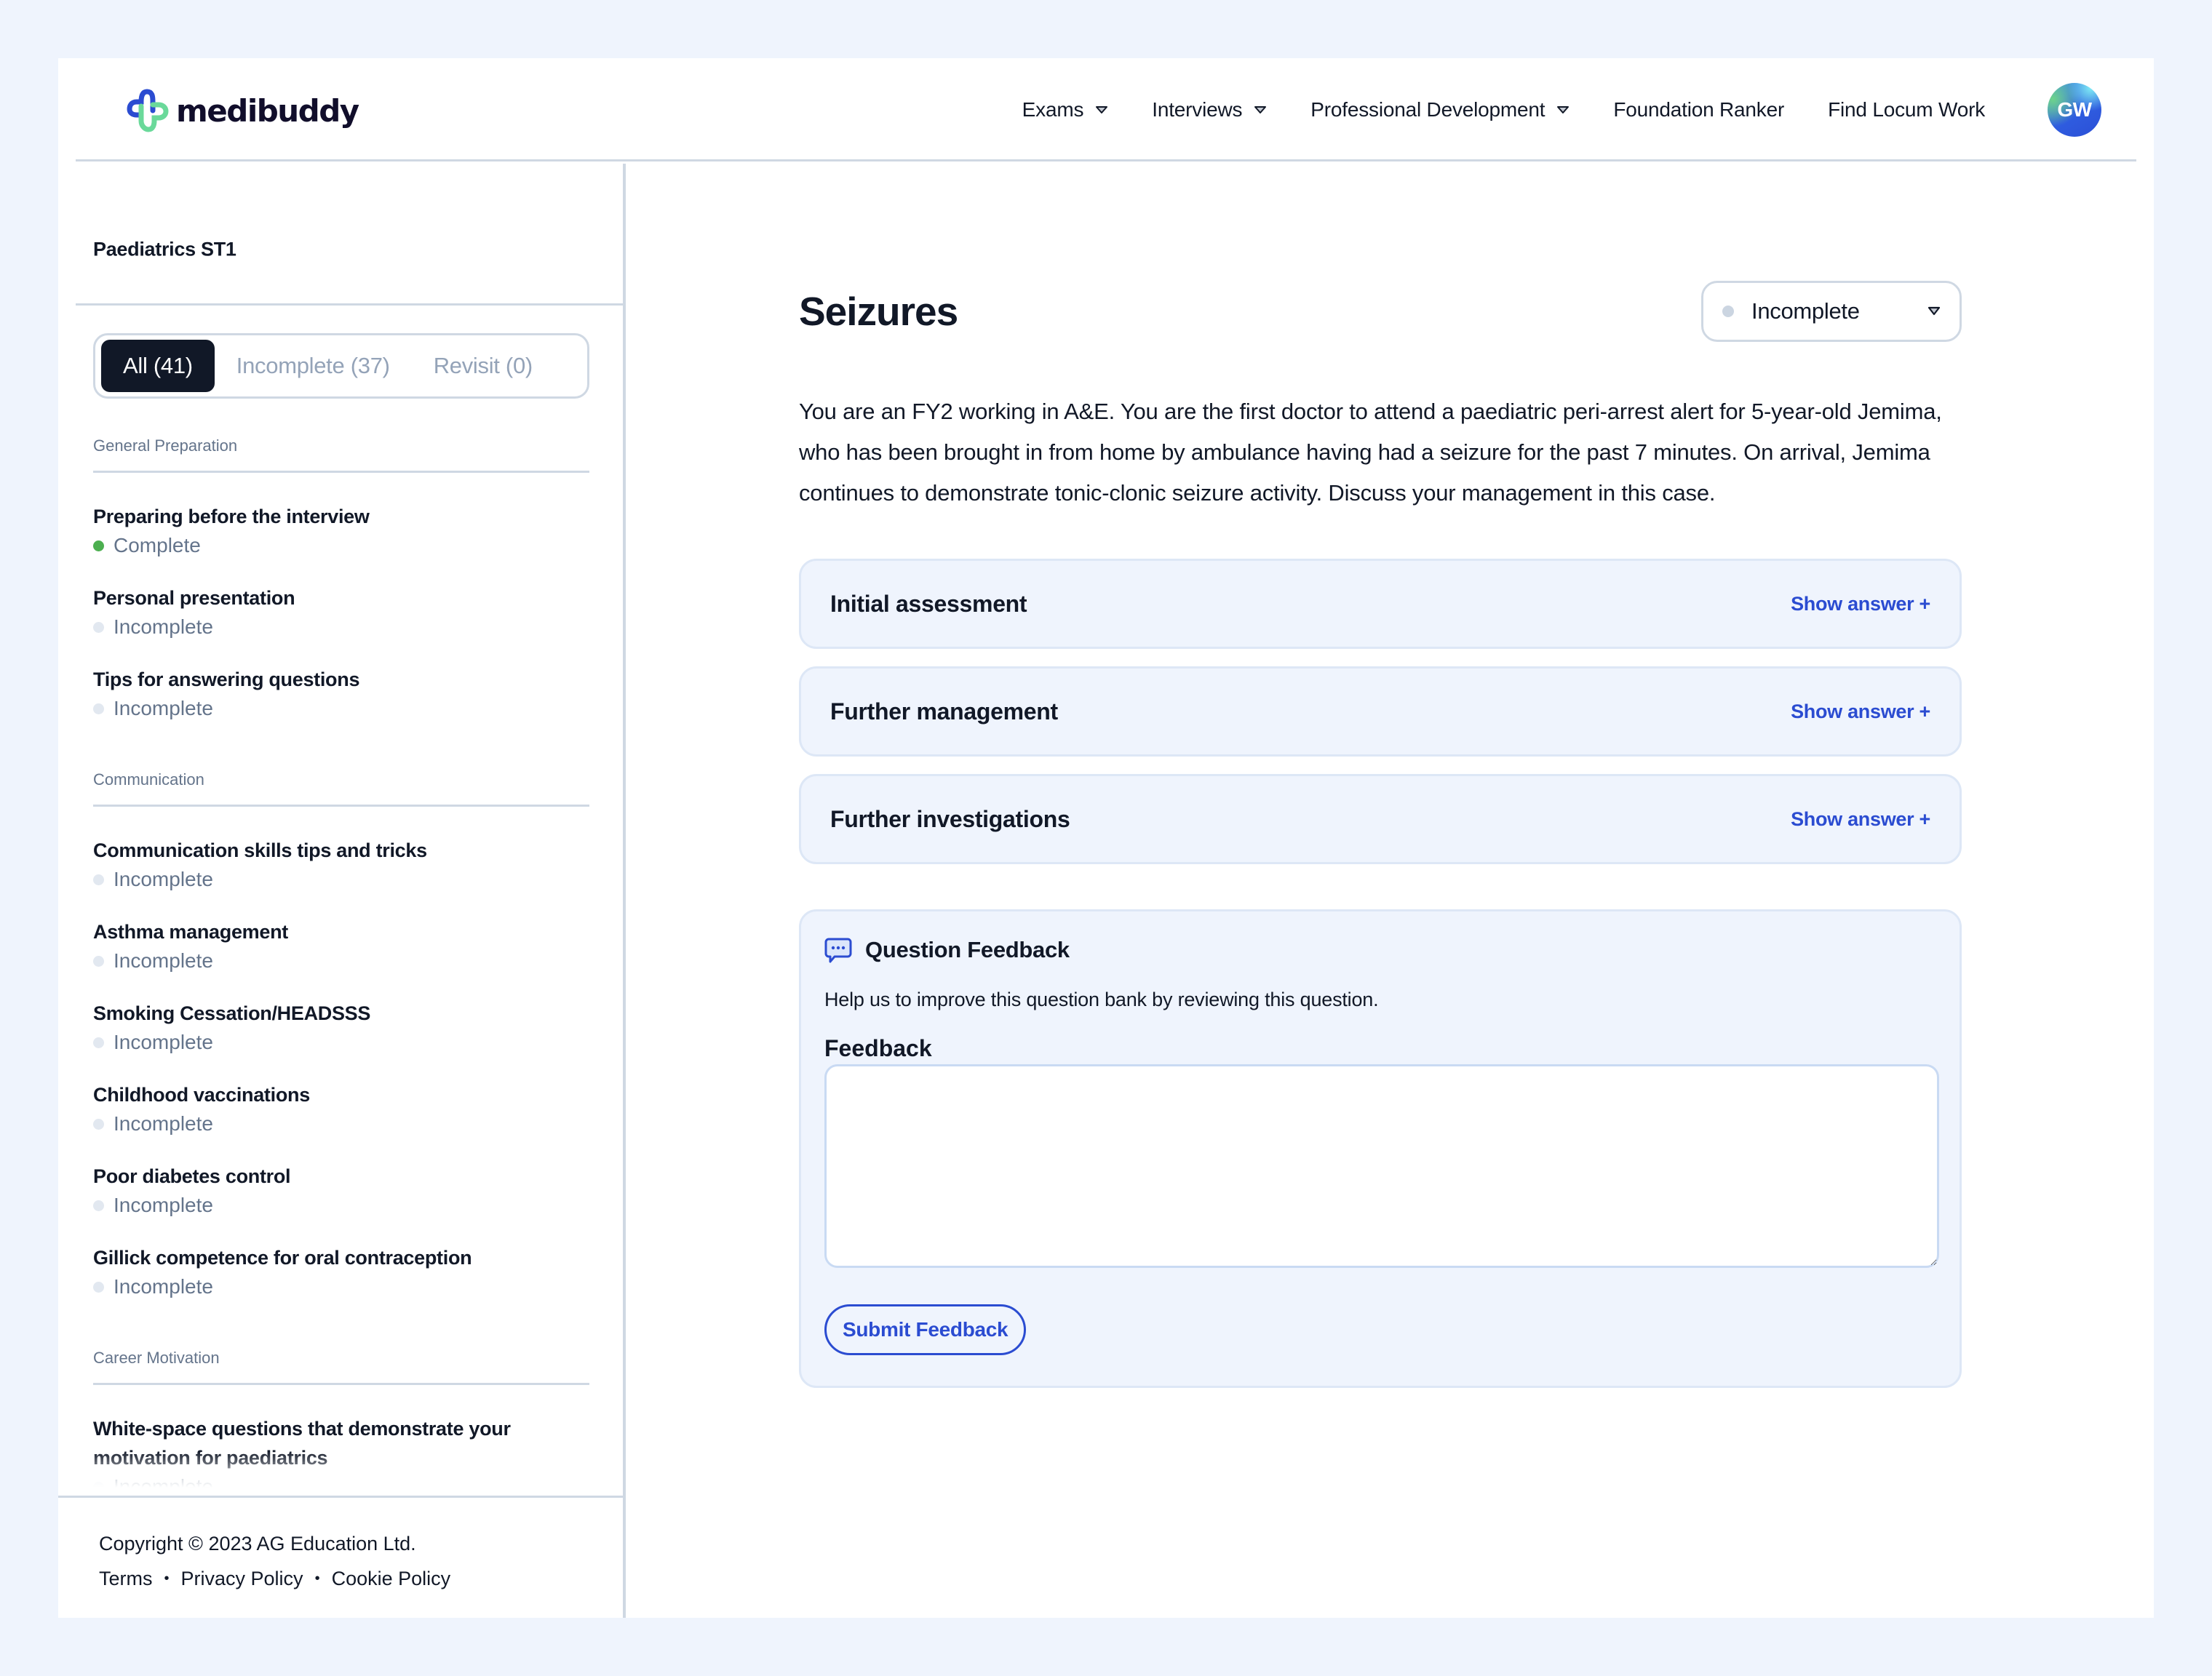 Image resolution: width=2212 pixels, height=1676 pixels. I want to click on accordion-further-management: Further management Show answer +, so click(1380, 711).